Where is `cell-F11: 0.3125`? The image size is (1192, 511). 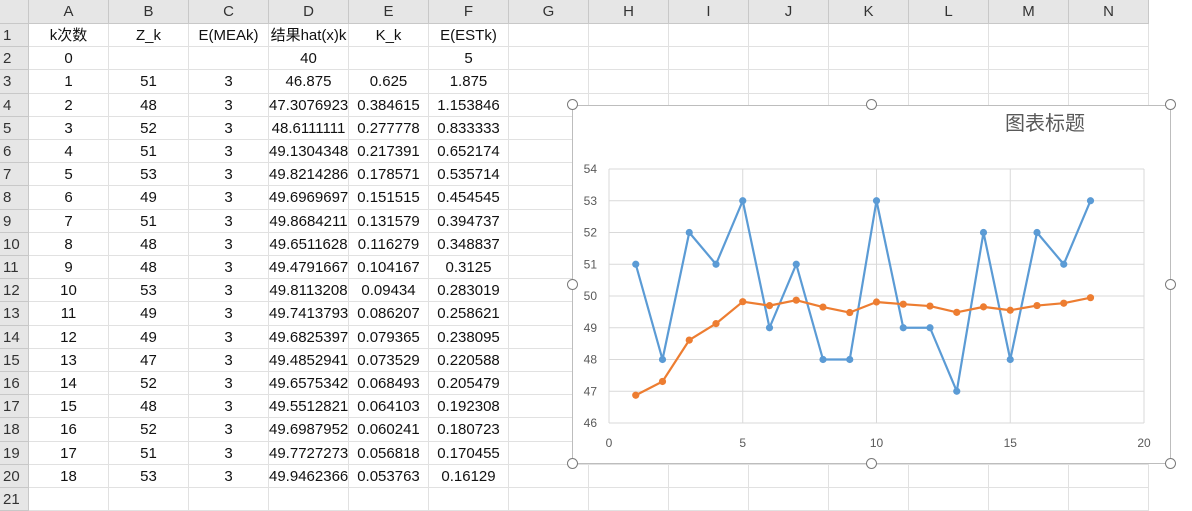 cell-F11: 0.3125 is located at coordinates (469, 268).